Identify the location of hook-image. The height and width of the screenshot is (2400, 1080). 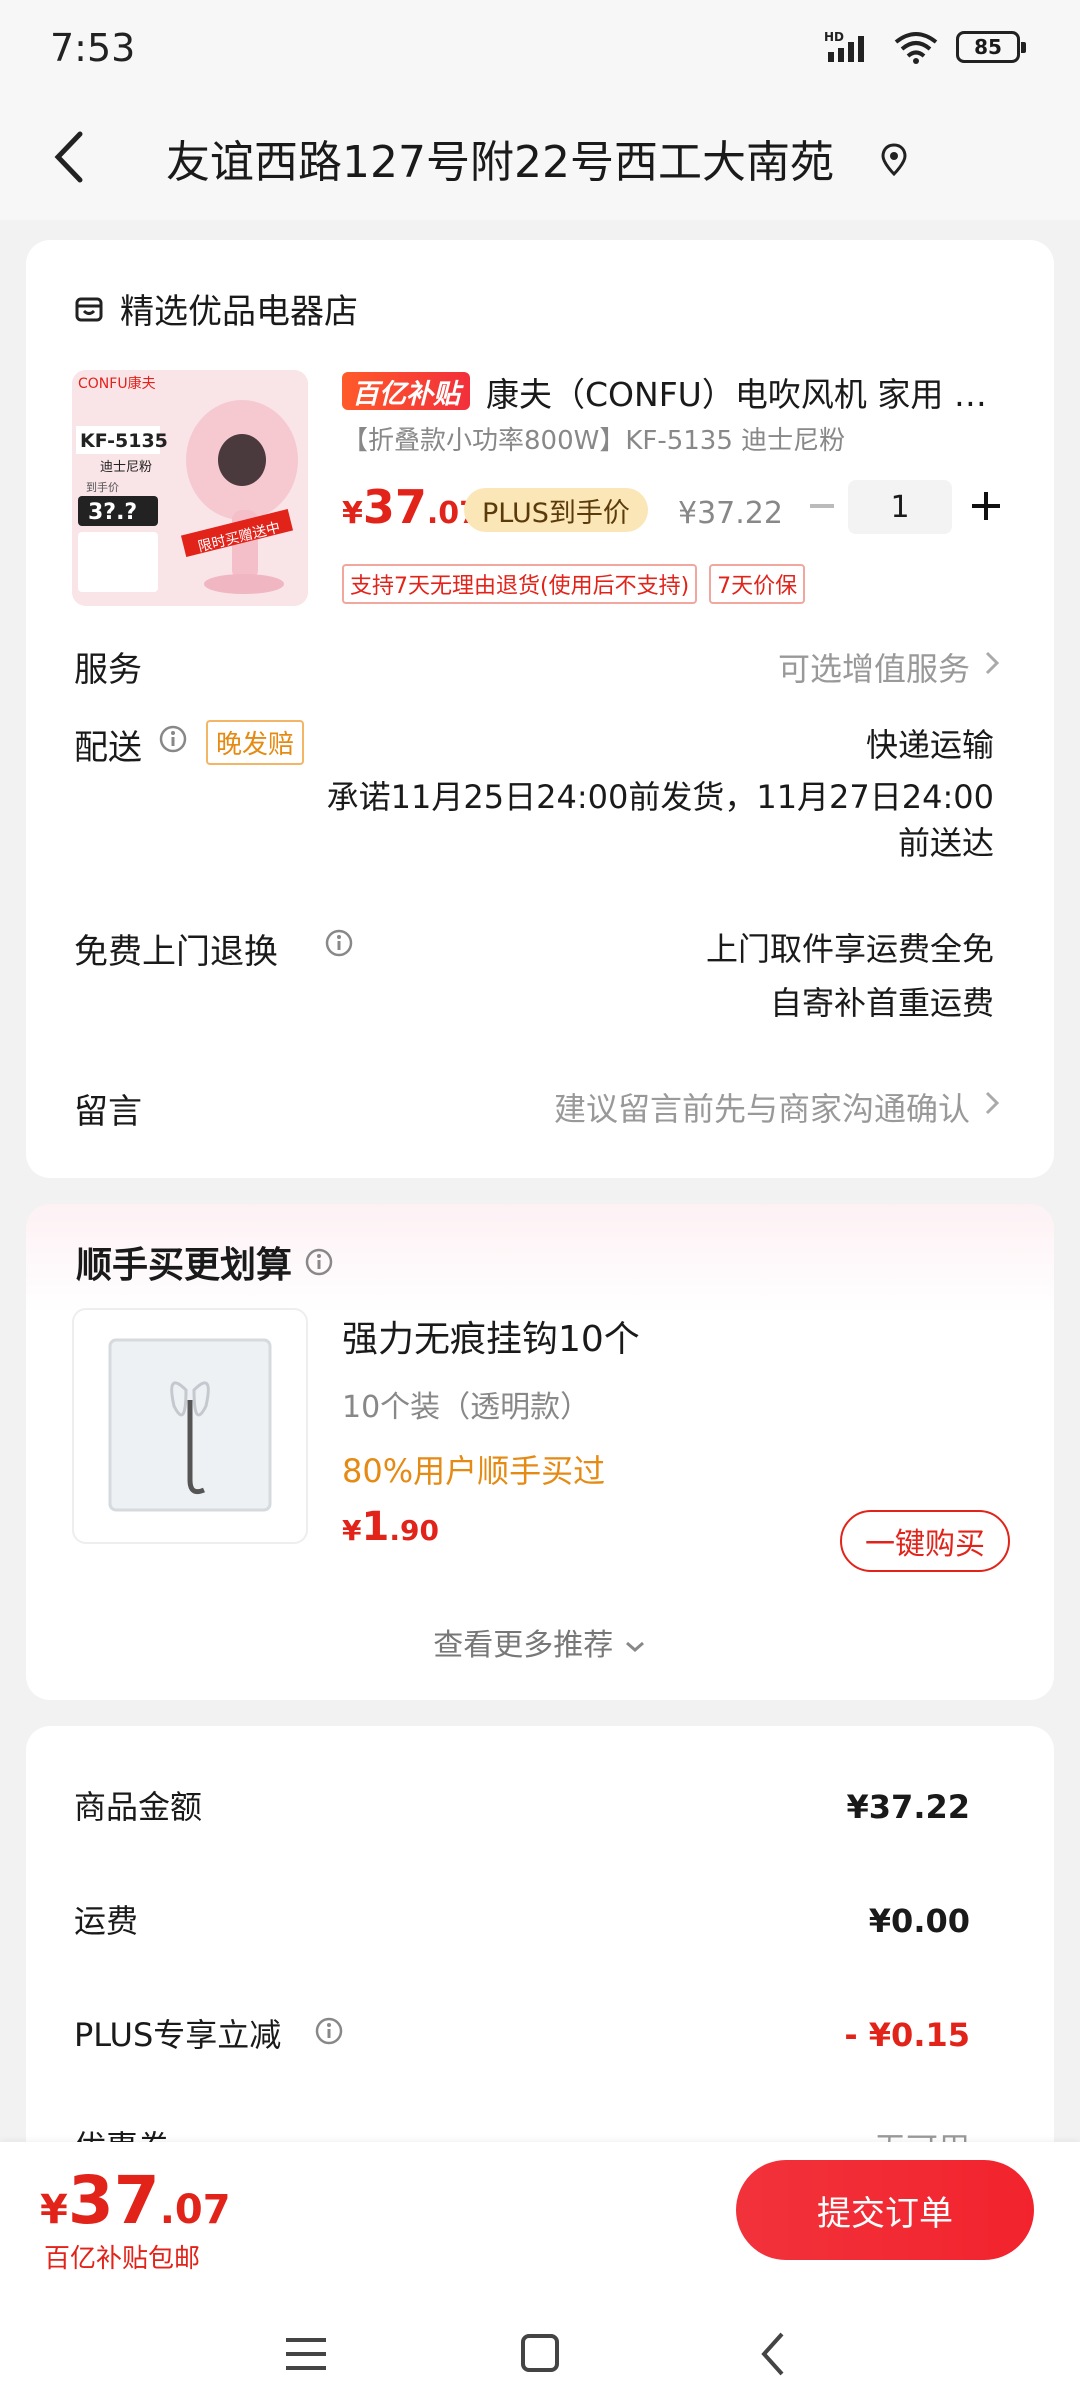
(190, 1425).